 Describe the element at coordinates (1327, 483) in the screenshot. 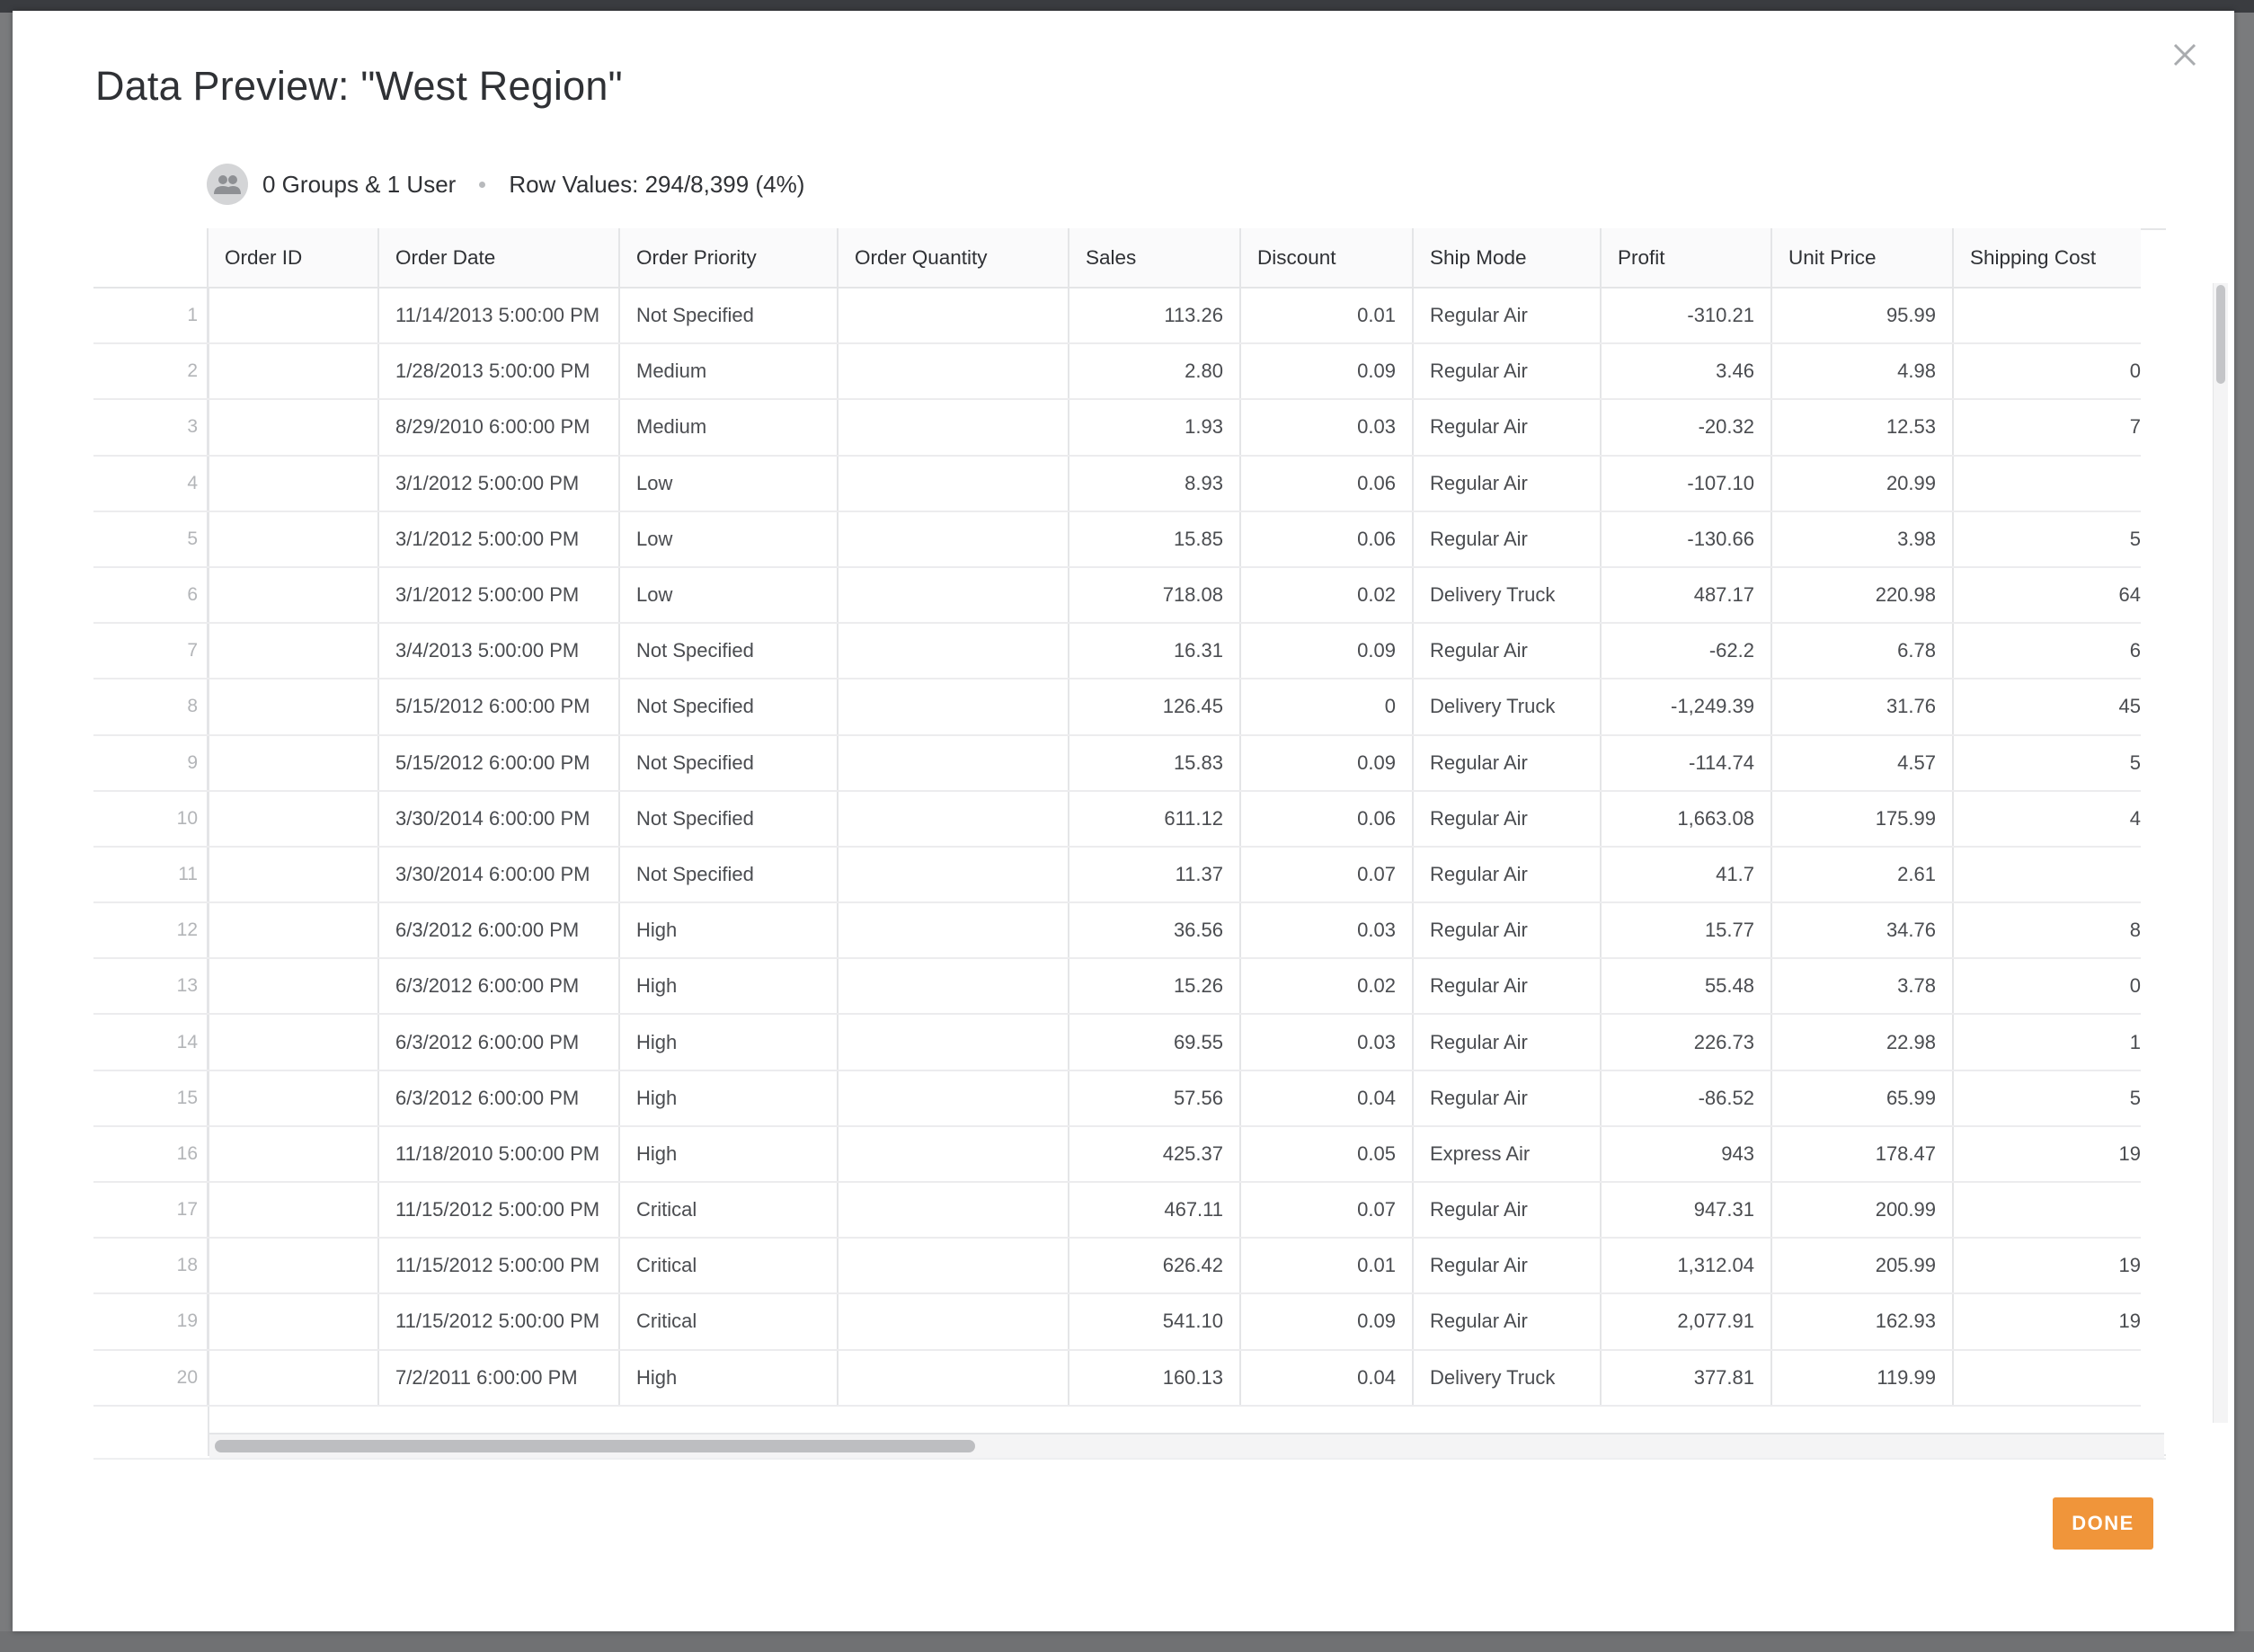

I see `cell-discount: 0.06` at that location.